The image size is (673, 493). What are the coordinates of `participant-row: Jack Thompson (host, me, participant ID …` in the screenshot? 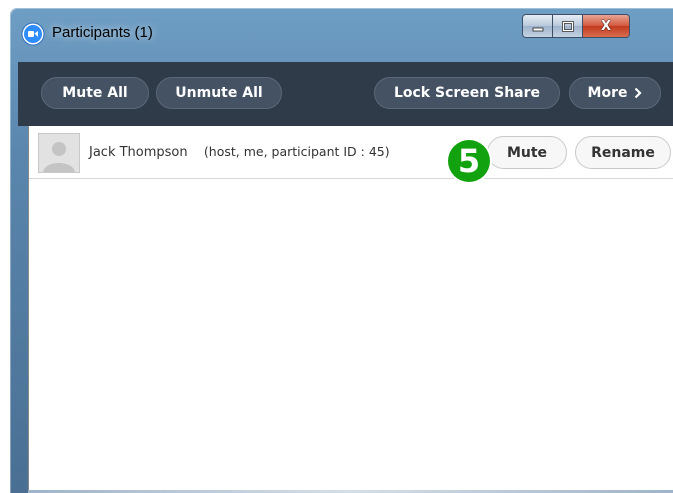 It's located at (351, 152).